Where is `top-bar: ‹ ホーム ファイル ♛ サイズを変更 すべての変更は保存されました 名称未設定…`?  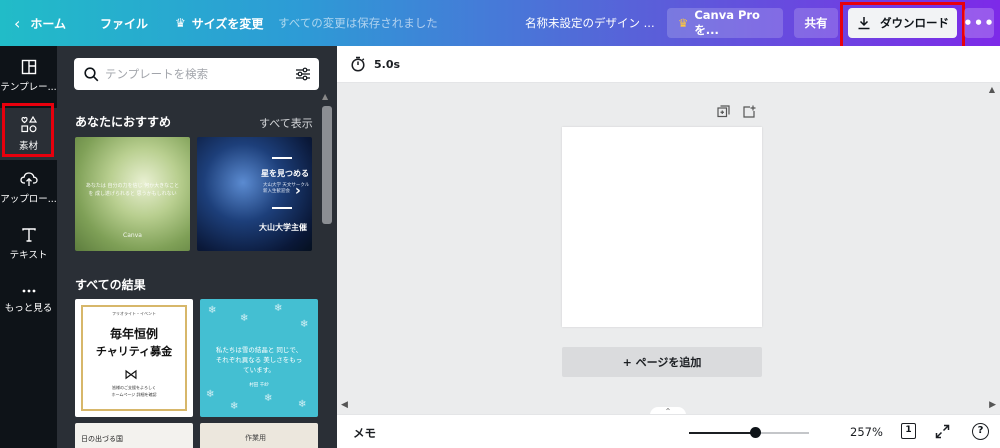
top-bar: ‹ ホーム ファイル ♛ サイズを変更 すべての変更は保存されました 名称未設定… is located at coordinates (500, 26).